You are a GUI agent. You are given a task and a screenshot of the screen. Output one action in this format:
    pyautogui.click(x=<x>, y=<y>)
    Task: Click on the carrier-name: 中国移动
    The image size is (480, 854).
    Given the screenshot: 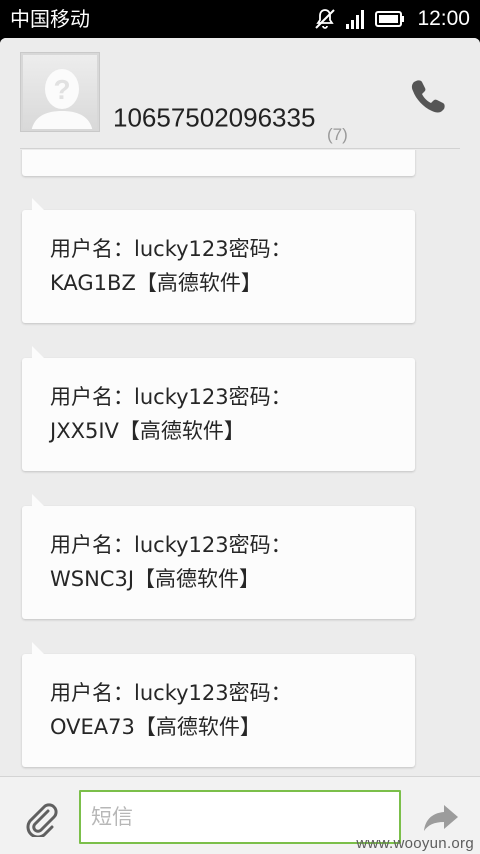 What is the action you would take?
    pyautogui.click(x=50, y=19)
    